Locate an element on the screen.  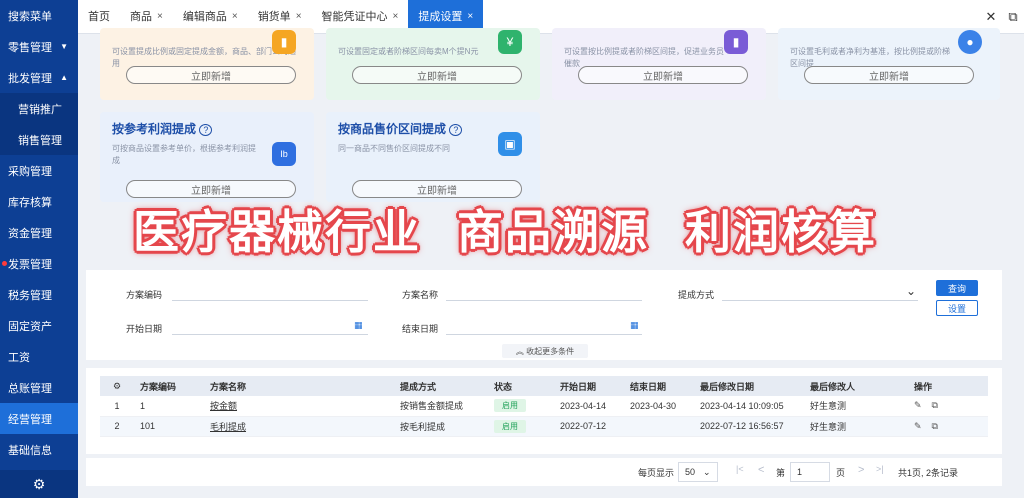
end-date-input is located at coordinates (544, 334).